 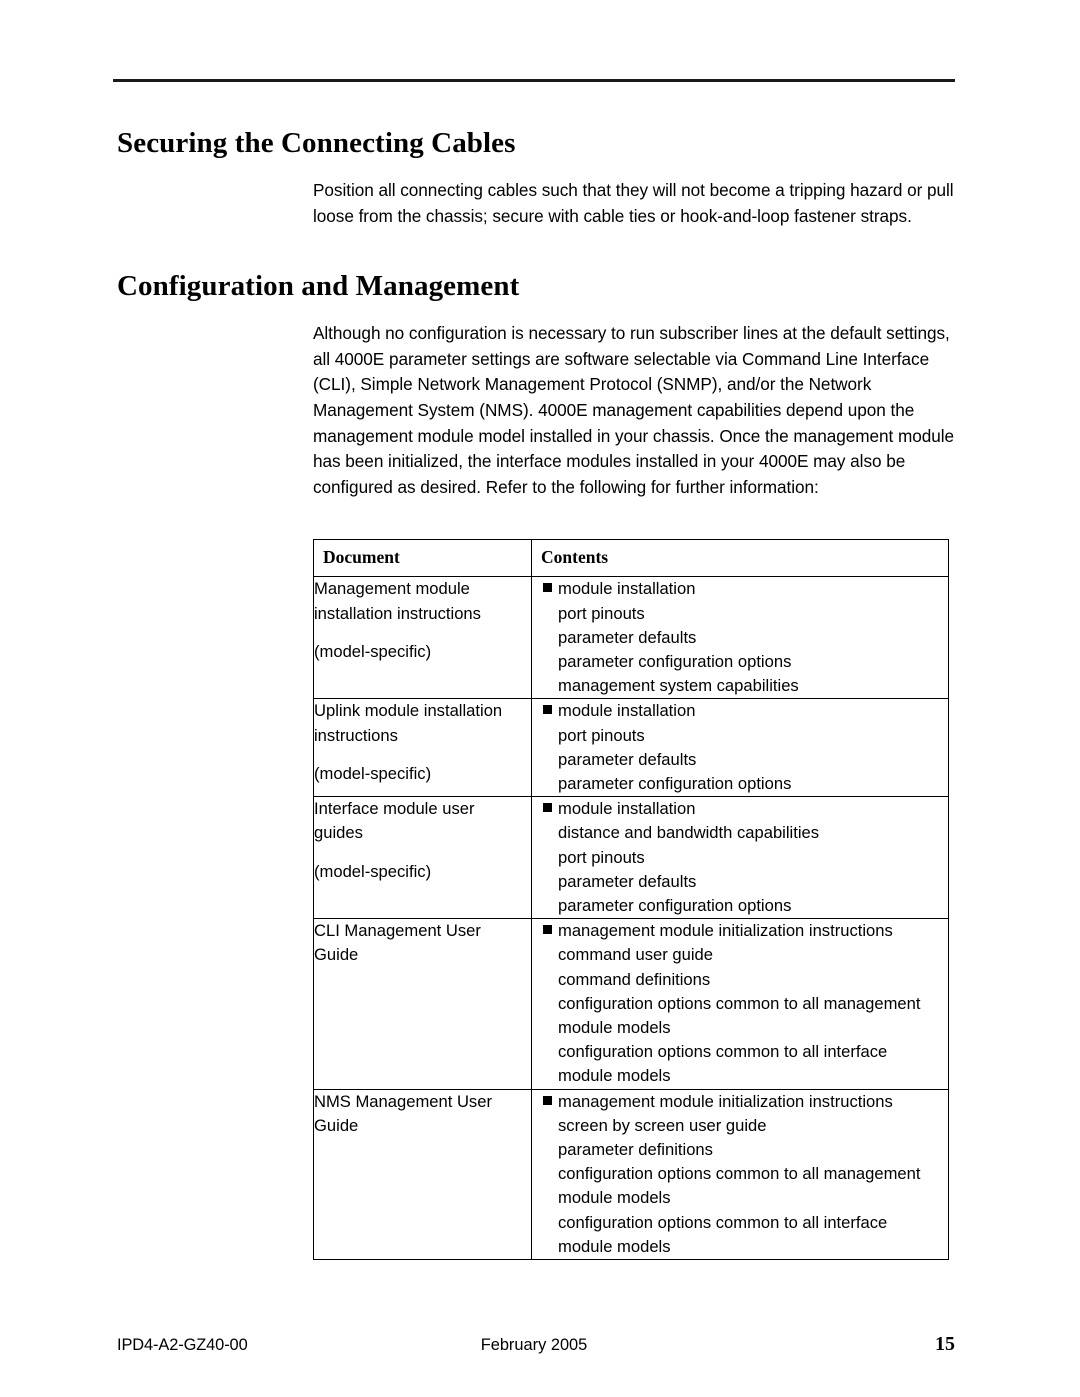 I want to click on document-line: instructions, so click(x=356, y=735).